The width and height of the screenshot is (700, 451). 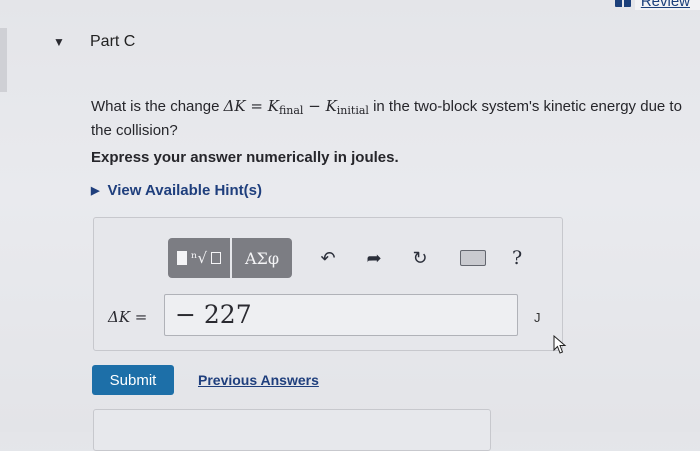 What do you see at coordinates (420, 258) in the screenshot?
I see `reset-icon: ↻` at bounding box center [420, 258].